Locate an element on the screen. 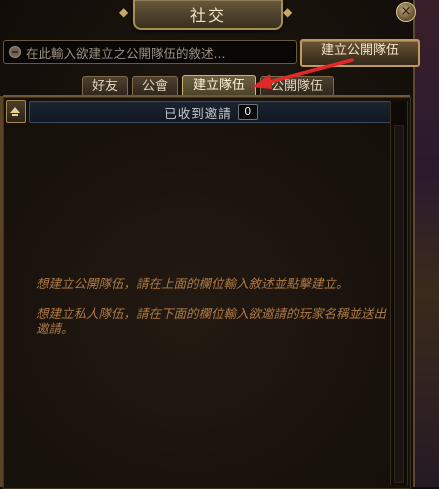 The image size is (439, 489). window-title-banner: ◆ 社交 ◆ is located at coordinates (205, 15).